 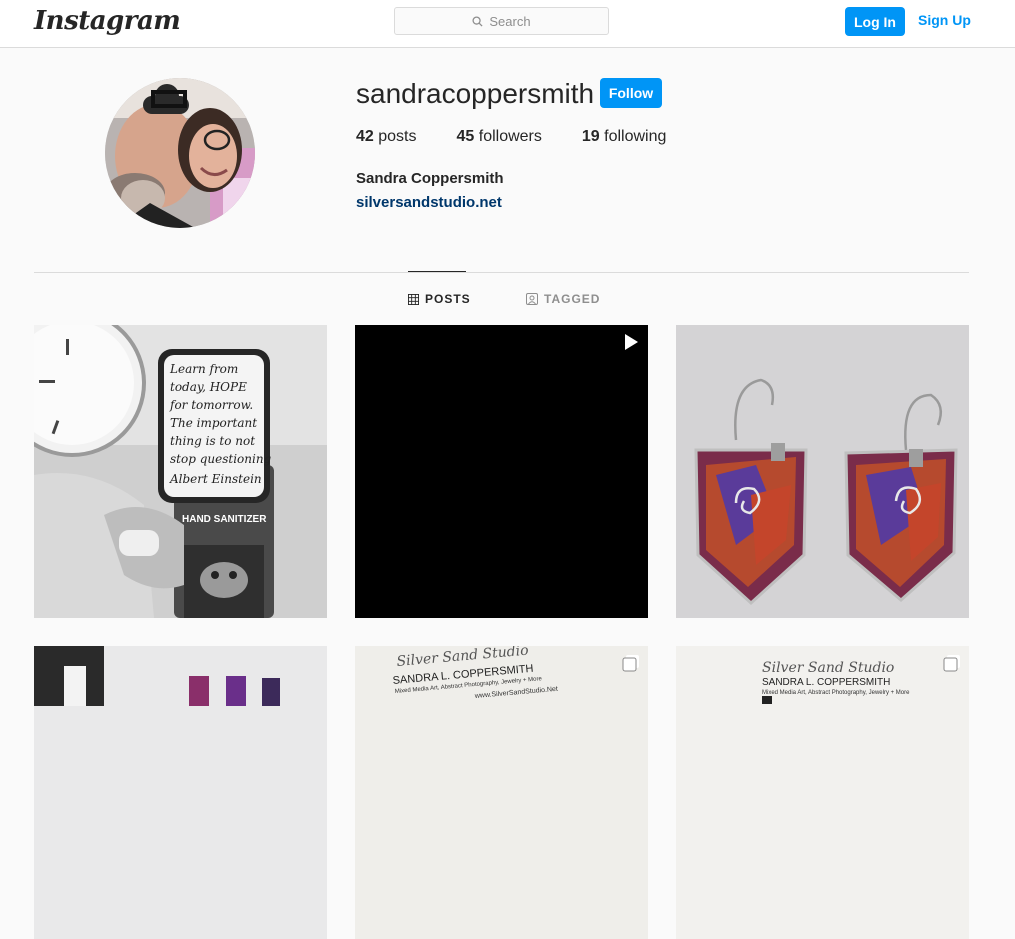 I want to click on posts-count-stat: 42 posts, so click(x=386, y=137).